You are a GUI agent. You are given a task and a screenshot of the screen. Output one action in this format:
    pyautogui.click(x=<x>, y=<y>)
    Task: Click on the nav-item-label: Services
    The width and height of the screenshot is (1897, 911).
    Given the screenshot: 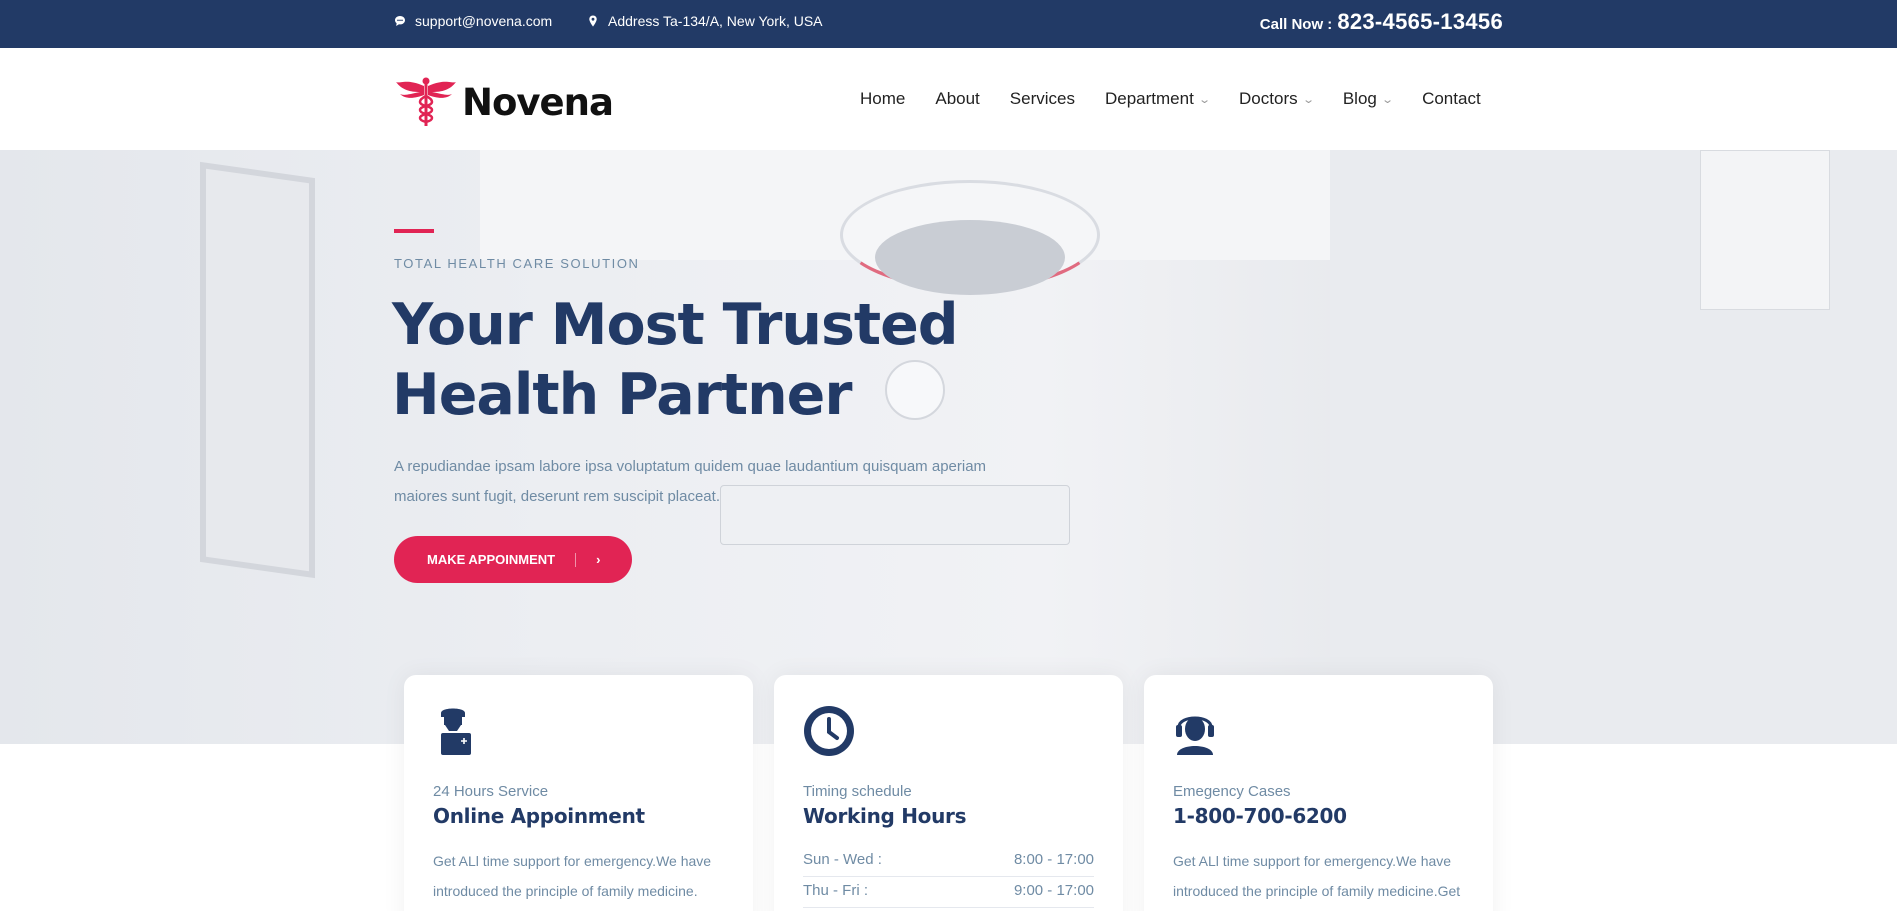 What is the action you would take?
    pyautogui.click(x=1042, y=98)
    